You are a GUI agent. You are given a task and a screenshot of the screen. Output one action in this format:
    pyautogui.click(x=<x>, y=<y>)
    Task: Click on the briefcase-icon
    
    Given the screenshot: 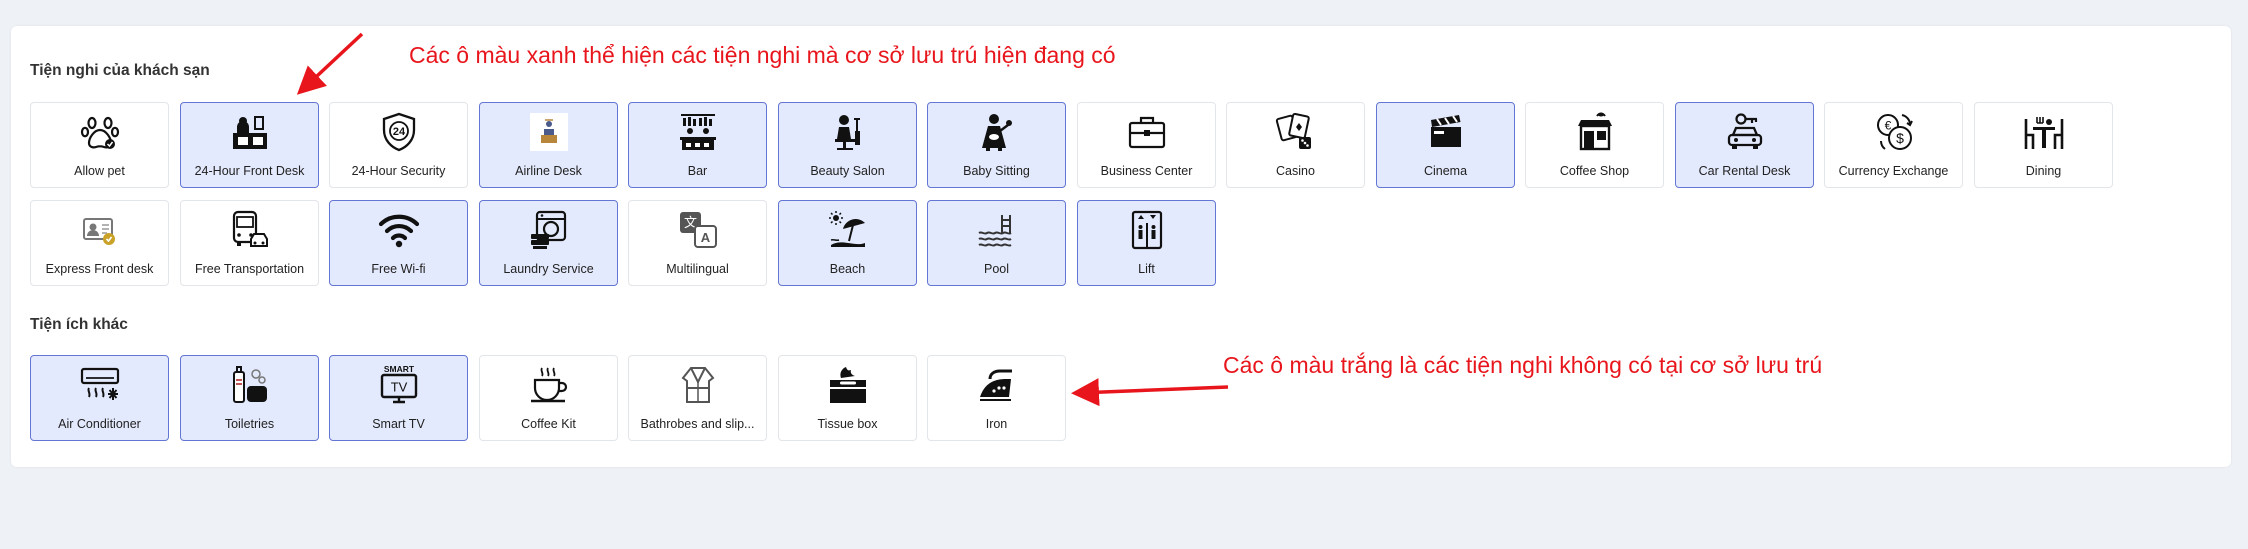 What is the action you would take?
    pyautogui.click(x=1147, y=132)
    